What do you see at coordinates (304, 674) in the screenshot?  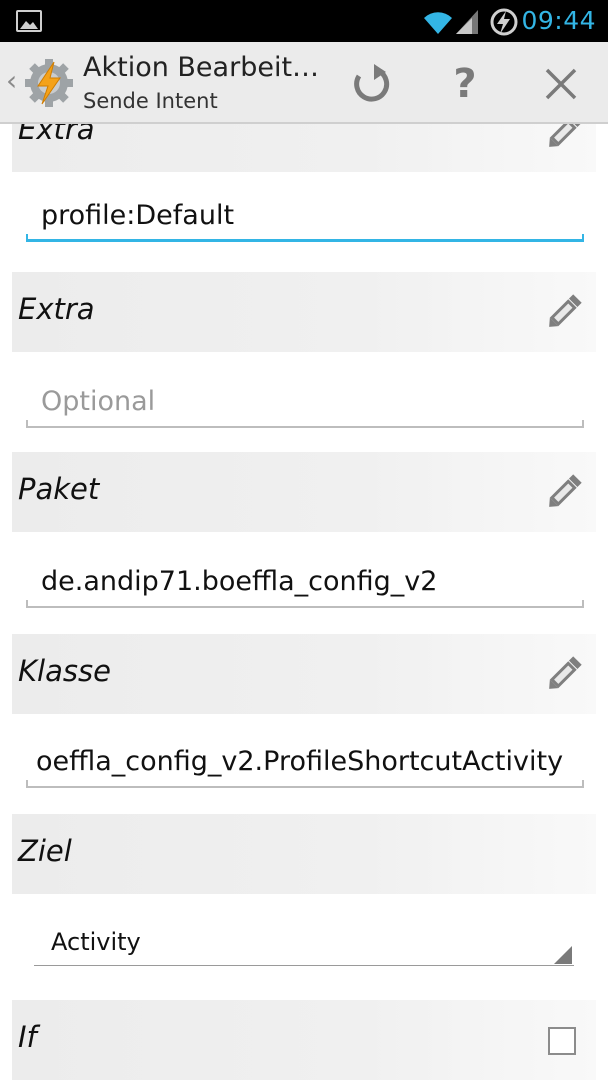 I see `section-klasse: Klasse` at bounding box center [304, 674].